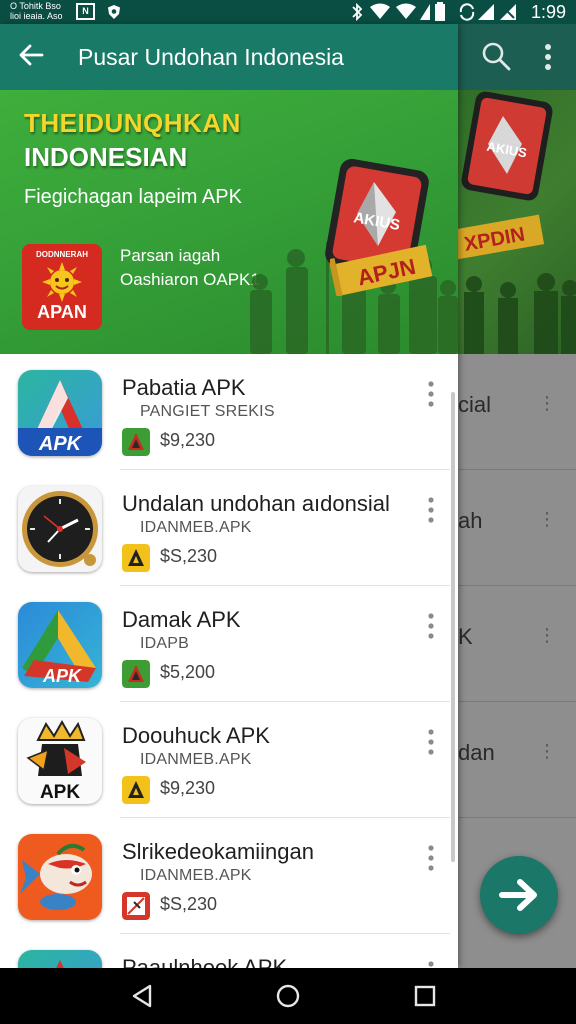 The image size is (576, 1024). I want to click on banner-app-icon: DODNNERAH APAN, so click(62, 287).